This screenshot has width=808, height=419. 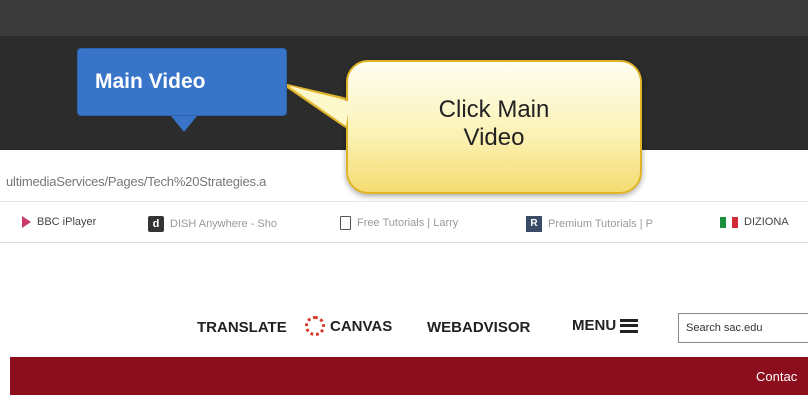 What do you see at coordinates (184, 124) in the screenshot?
I see `tooltip-pointer` at bounding box center [184, 124].